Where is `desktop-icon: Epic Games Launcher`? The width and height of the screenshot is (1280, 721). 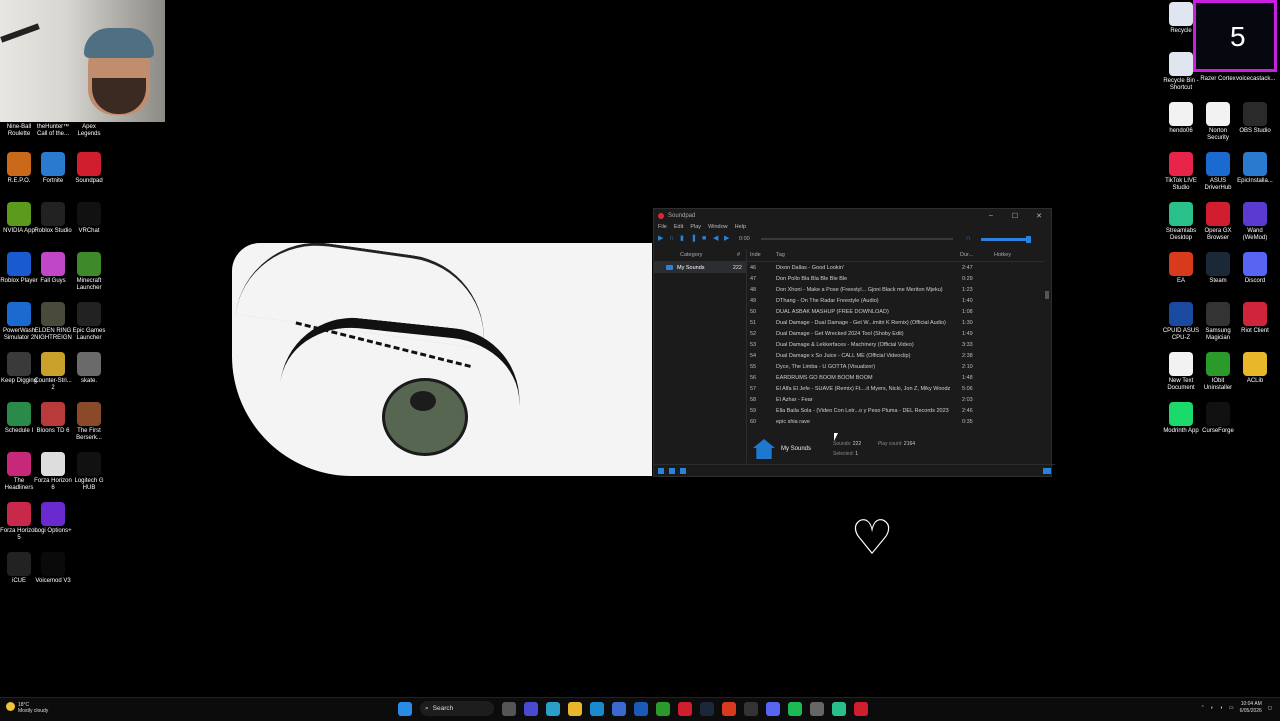 desktop-icon: Epic Games Launcher is located at coordinates (89, 321).